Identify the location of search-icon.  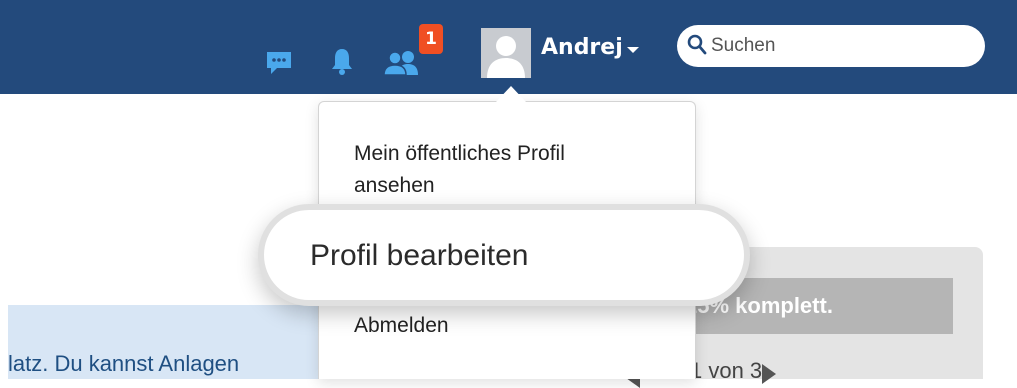
(697, 45).